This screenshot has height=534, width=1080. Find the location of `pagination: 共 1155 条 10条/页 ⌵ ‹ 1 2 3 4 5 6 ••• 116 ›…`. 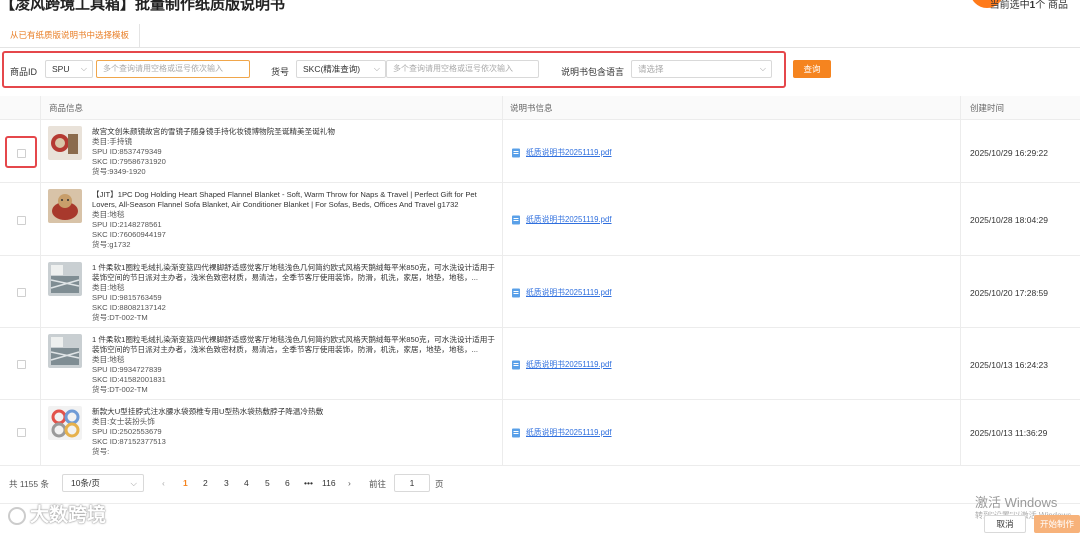

pagination: 共 1155 条 10条/页 ⌵ ‹ 1 2 3 4 5 6 ••• 116 ›… is located at coordinates (540, 484).